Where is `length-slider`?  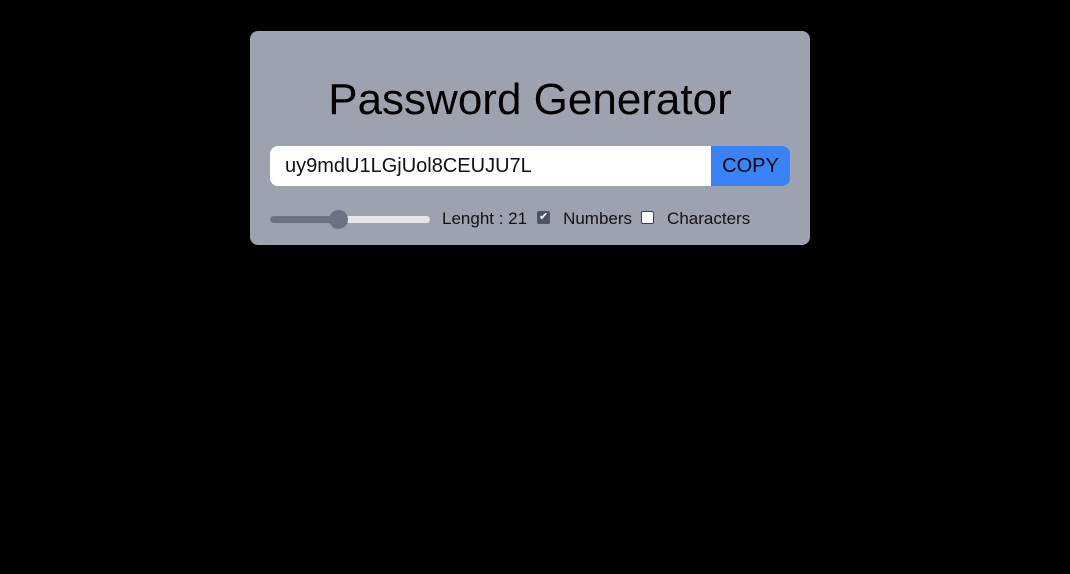 length-slider is located at coordinates (350, 219).